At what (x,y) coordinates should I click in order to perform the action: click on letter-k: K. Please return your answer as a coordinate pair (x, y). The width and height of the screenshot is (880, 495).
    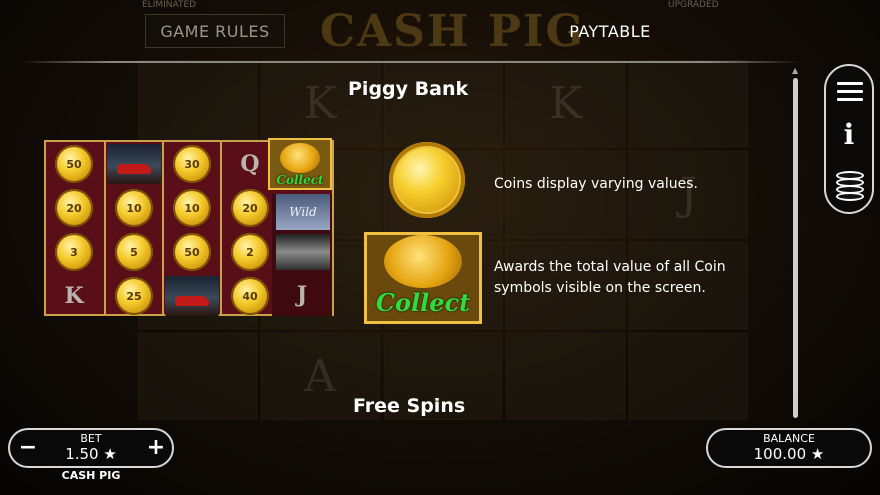
    Looking at the image, I should click on (74, 296).